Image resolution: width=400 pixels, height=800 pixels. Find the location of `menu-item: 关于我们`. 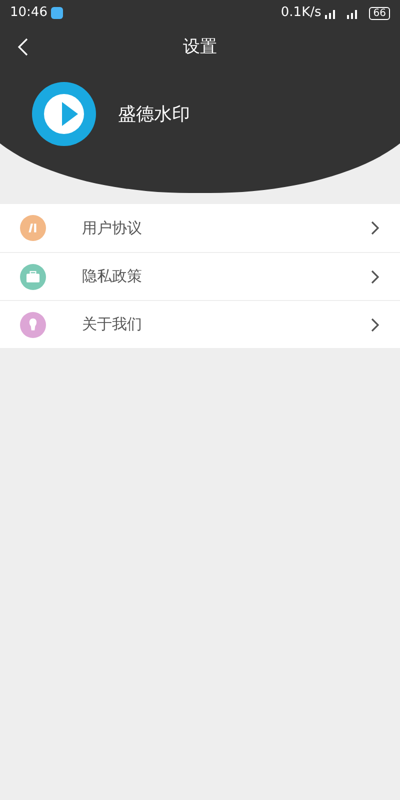

menu-item: 关于我们 is located at coordinates (200, 324).